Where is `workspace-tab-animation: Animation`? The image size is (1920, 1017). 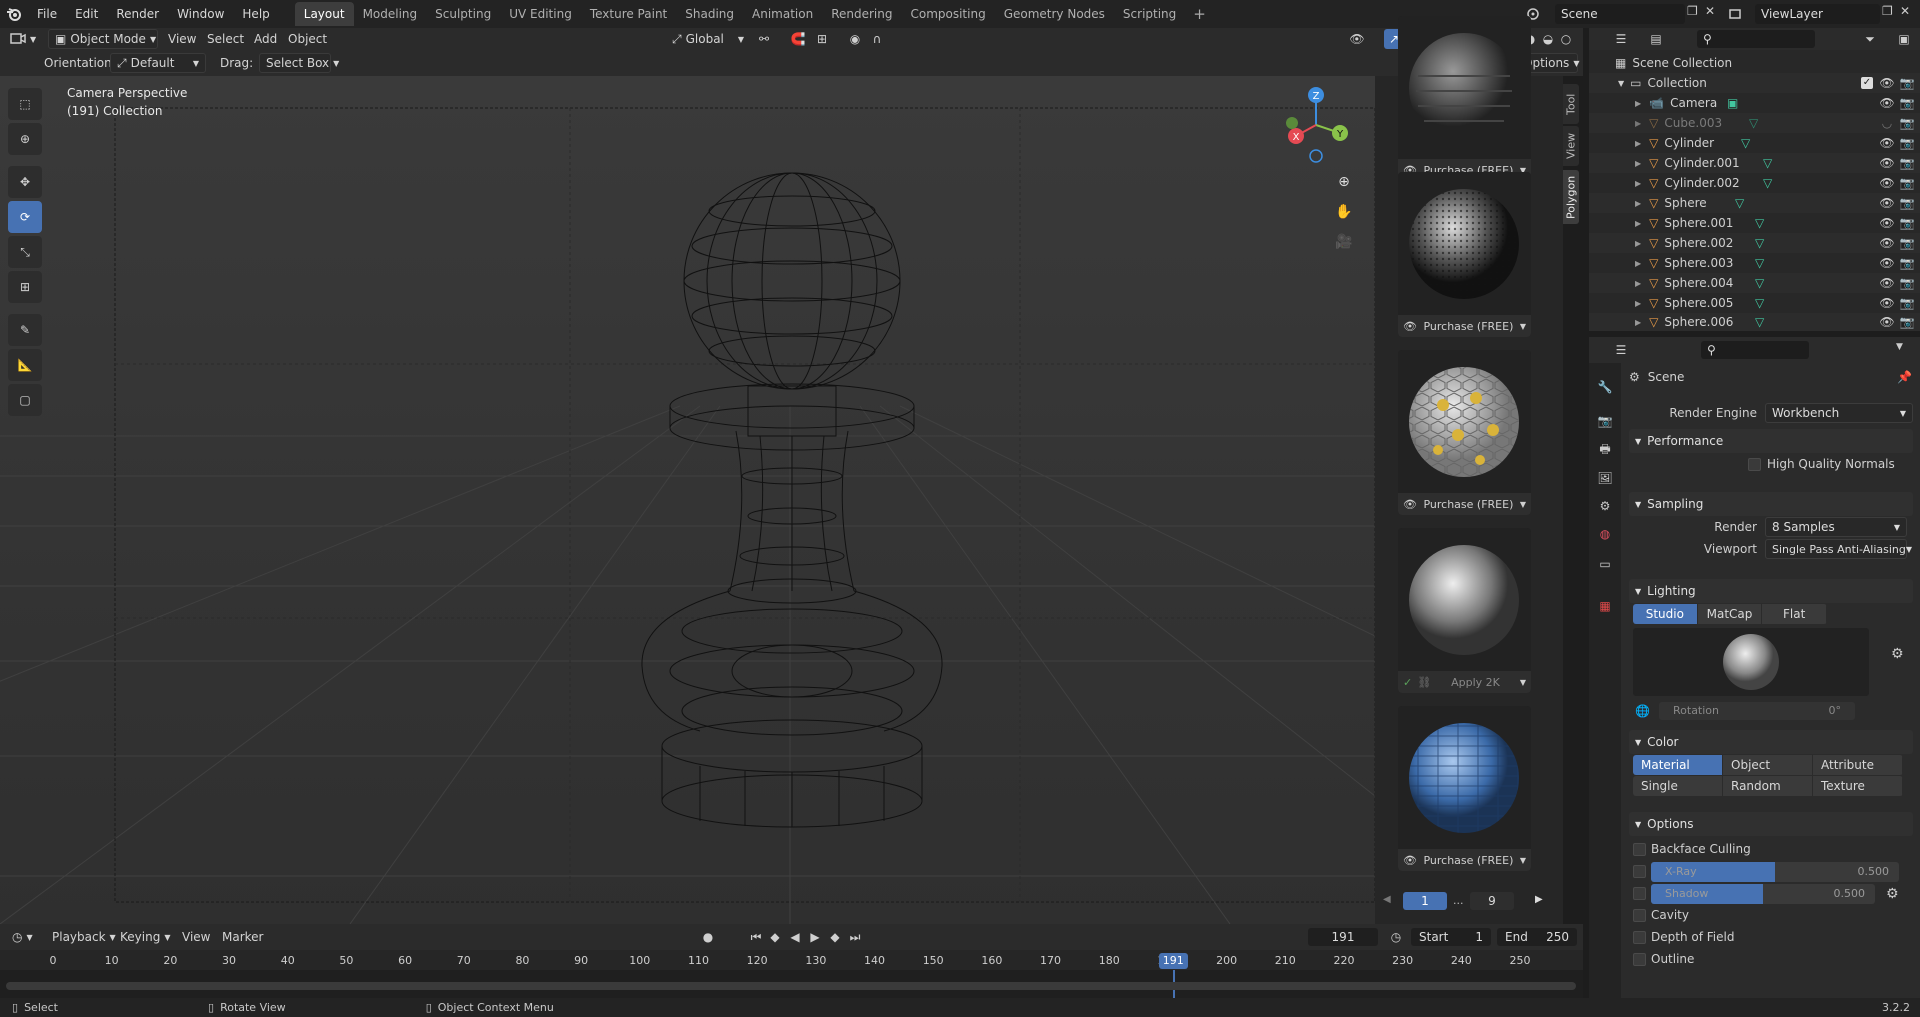 workspace-tab-animation: Animation is located at coordinates (782, 14).